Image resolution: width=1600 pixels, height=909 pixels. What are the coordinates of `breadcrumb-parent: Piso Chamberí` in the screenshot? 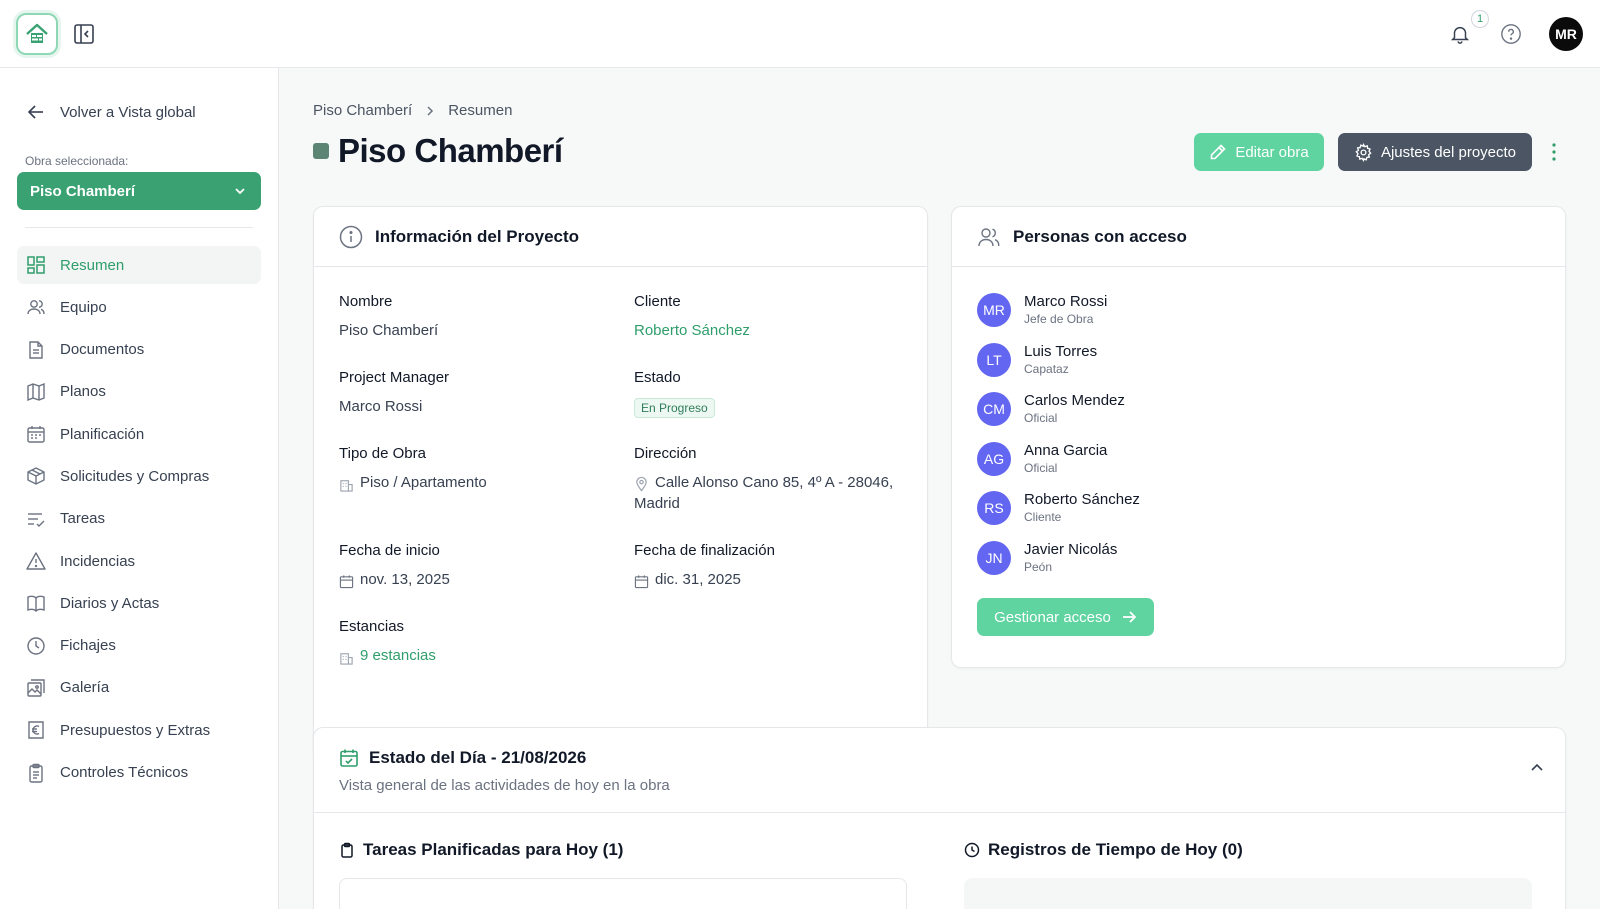 It's located at (362, 110).